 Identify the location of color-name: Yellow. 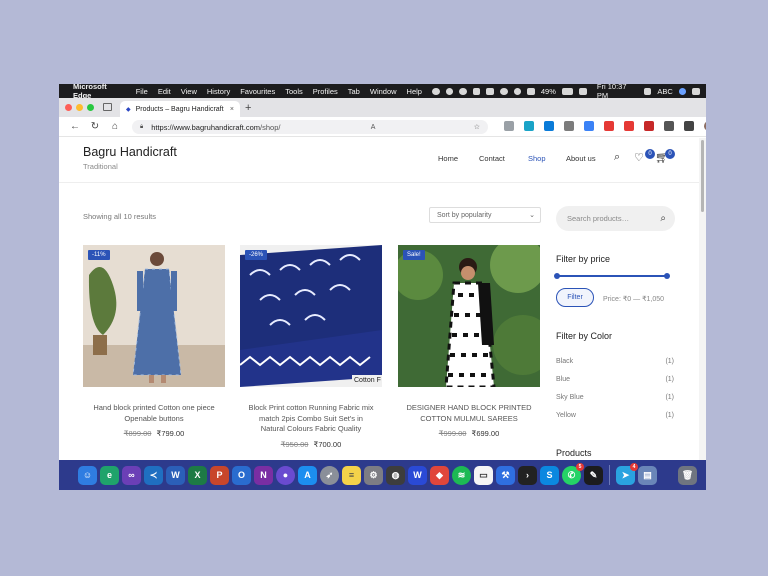
(566, 415).